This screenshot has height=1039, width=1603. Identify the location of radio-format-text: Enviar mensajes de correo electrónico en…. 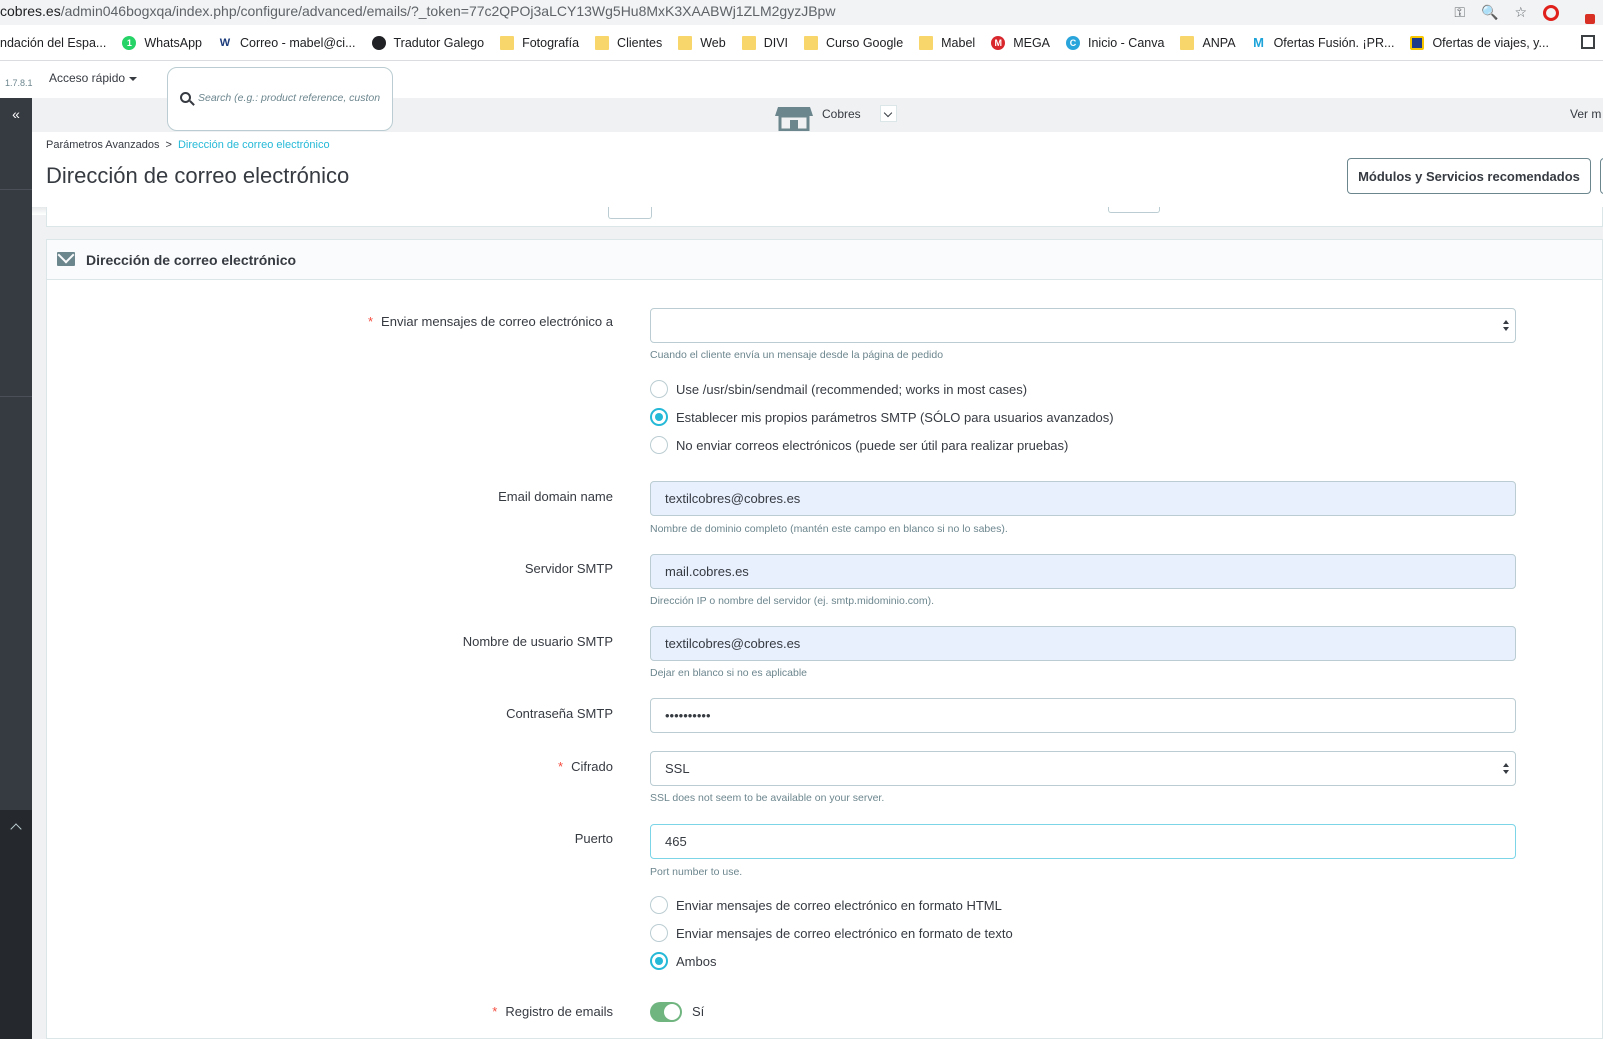
(831, 933).